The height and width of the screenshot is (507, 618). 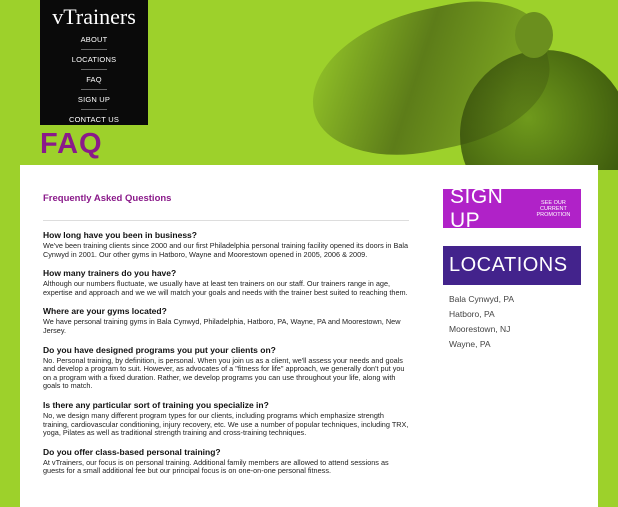 I want to click on page-title: FAQ, so click(x=71, y=144).